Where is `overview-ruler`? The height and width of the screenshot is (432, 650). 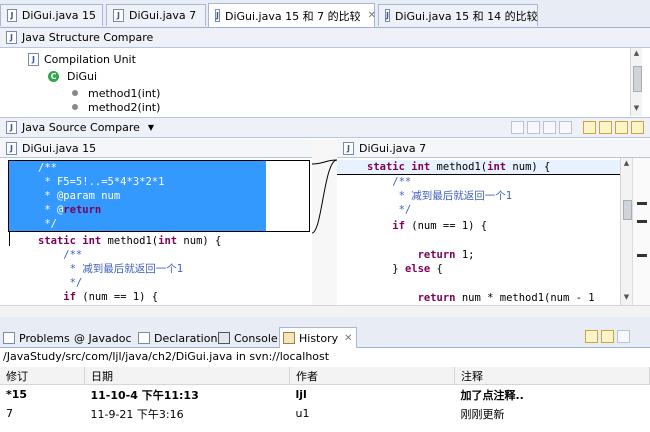
overview-ruler is located at coordinates (641, 231).